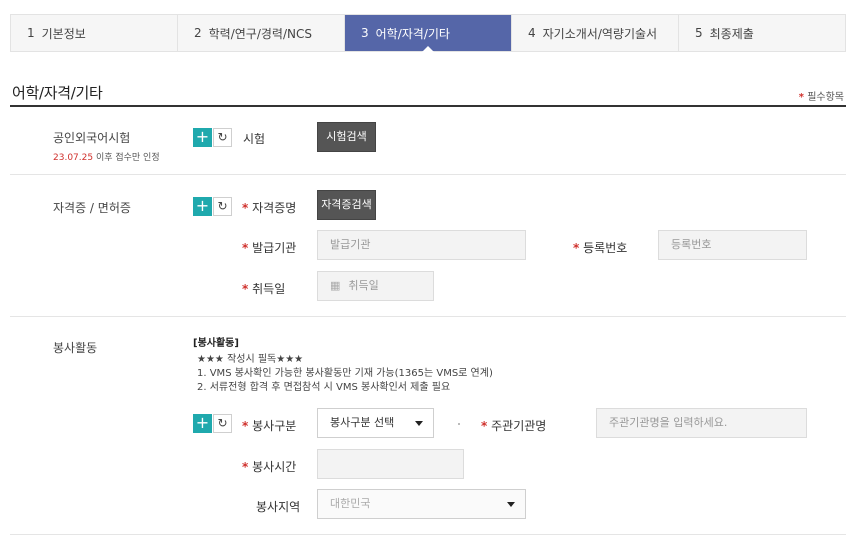  What do you see at coordinates (362, 422) in the screenshot?
I see `volunteer-type-value: 봉사구분 선택` at bounding box center [362, 422].